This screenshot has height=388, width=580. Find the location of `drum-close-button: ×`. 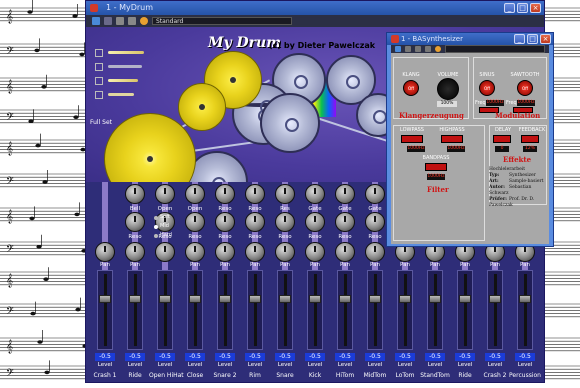

drum-close-button: × is located at coordinates (535, 8).